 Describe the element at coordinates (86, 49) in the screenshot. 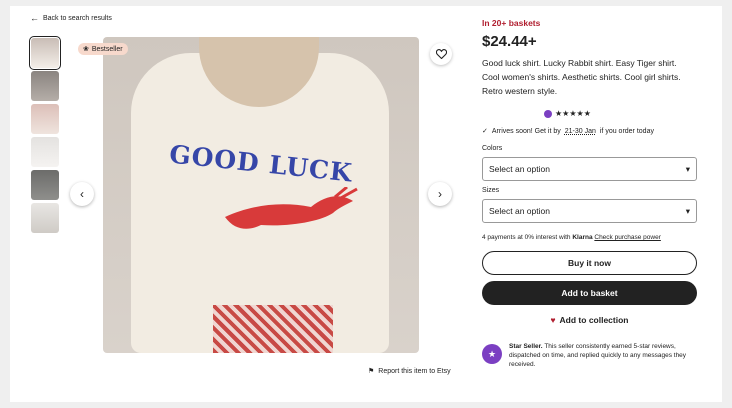

I see `bestseller-icon: ❀` at that location.